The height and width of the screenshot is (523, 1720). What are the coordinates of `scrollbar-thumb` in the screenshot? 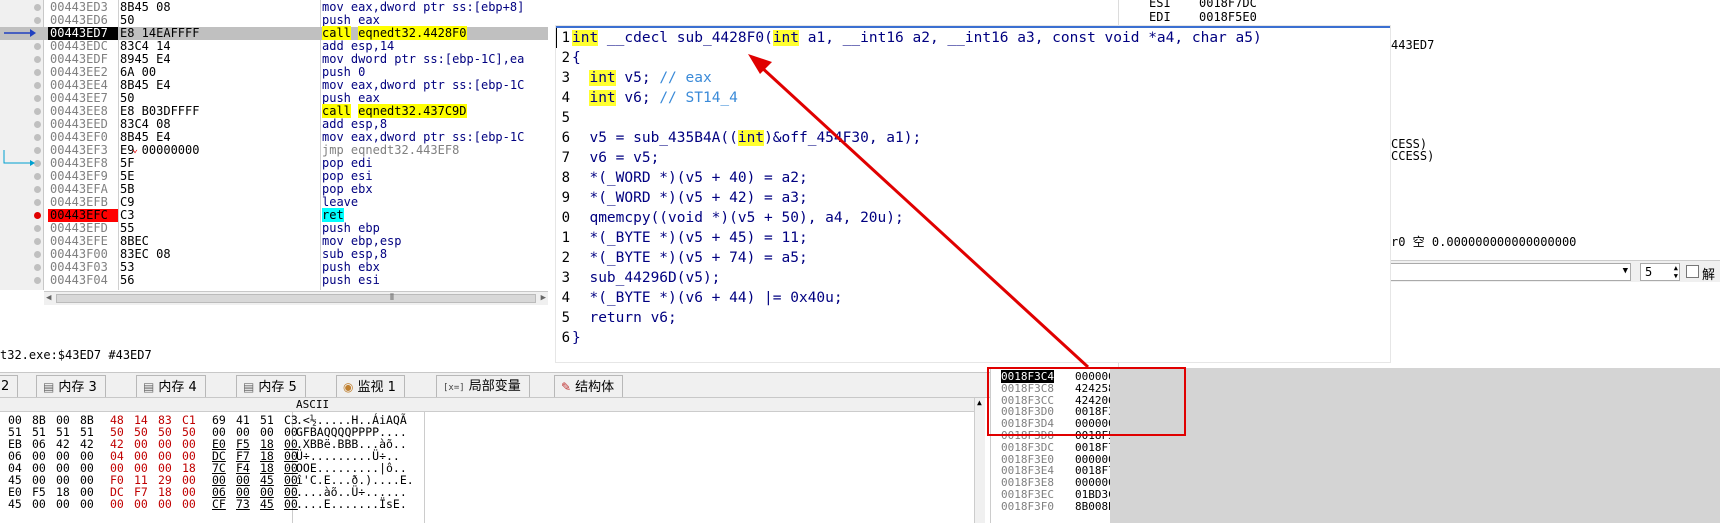 It's located at (296, 298).